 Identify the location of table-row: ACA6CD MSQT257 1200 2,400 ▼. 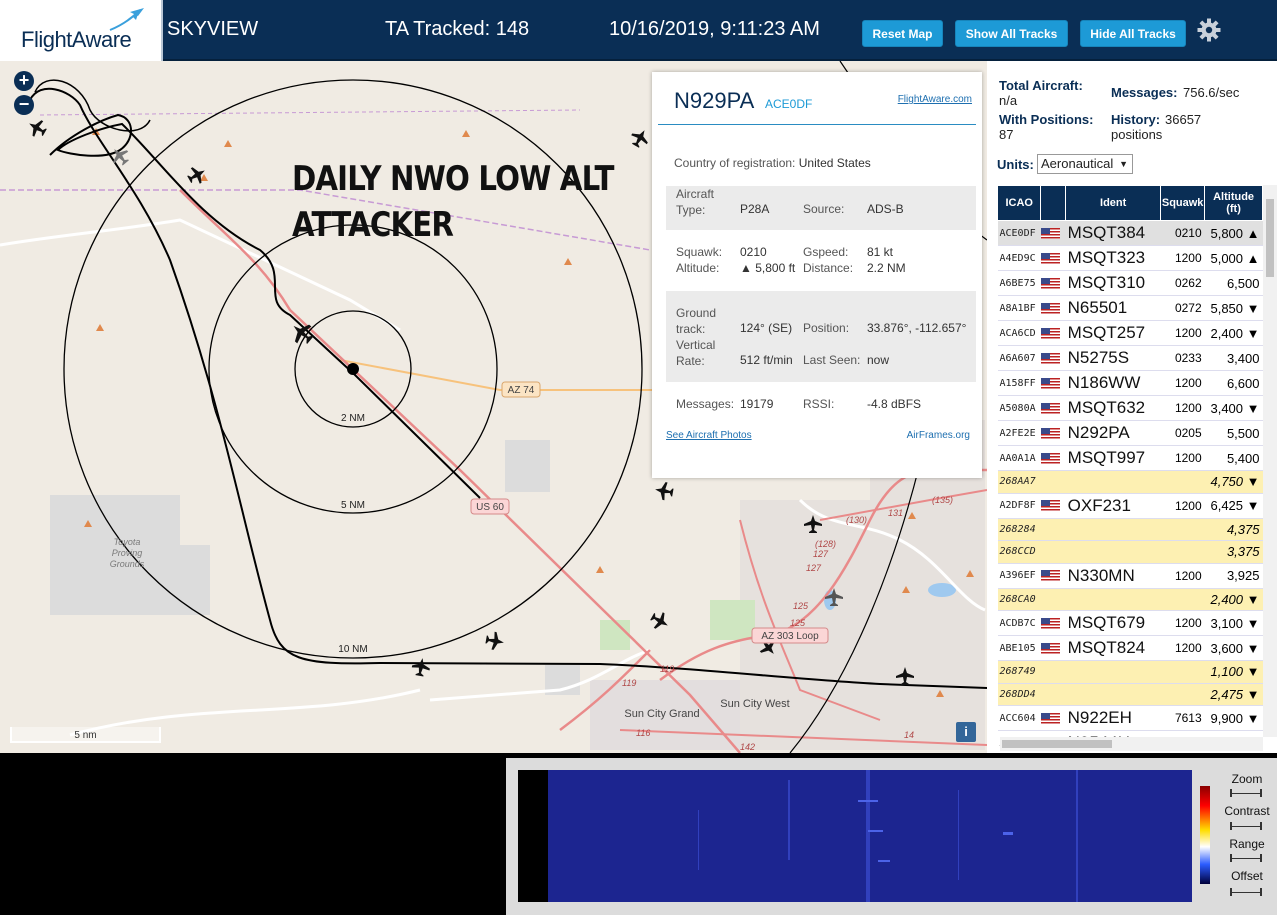
(1130, 333).